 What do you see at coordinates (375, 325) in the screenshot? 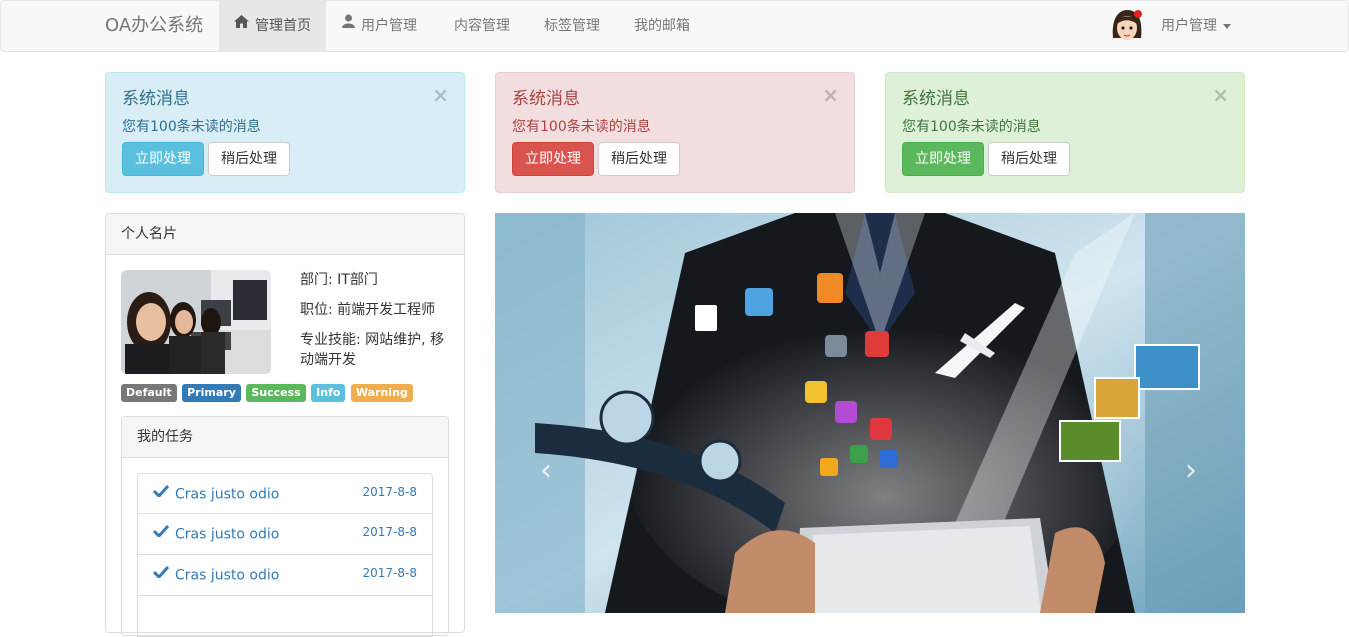
I see `profile-info: 部门: IT部门 职位: 前端开发工程师 专业技能: 网站维护, 移动端开发` at bounding box center [375, 325].